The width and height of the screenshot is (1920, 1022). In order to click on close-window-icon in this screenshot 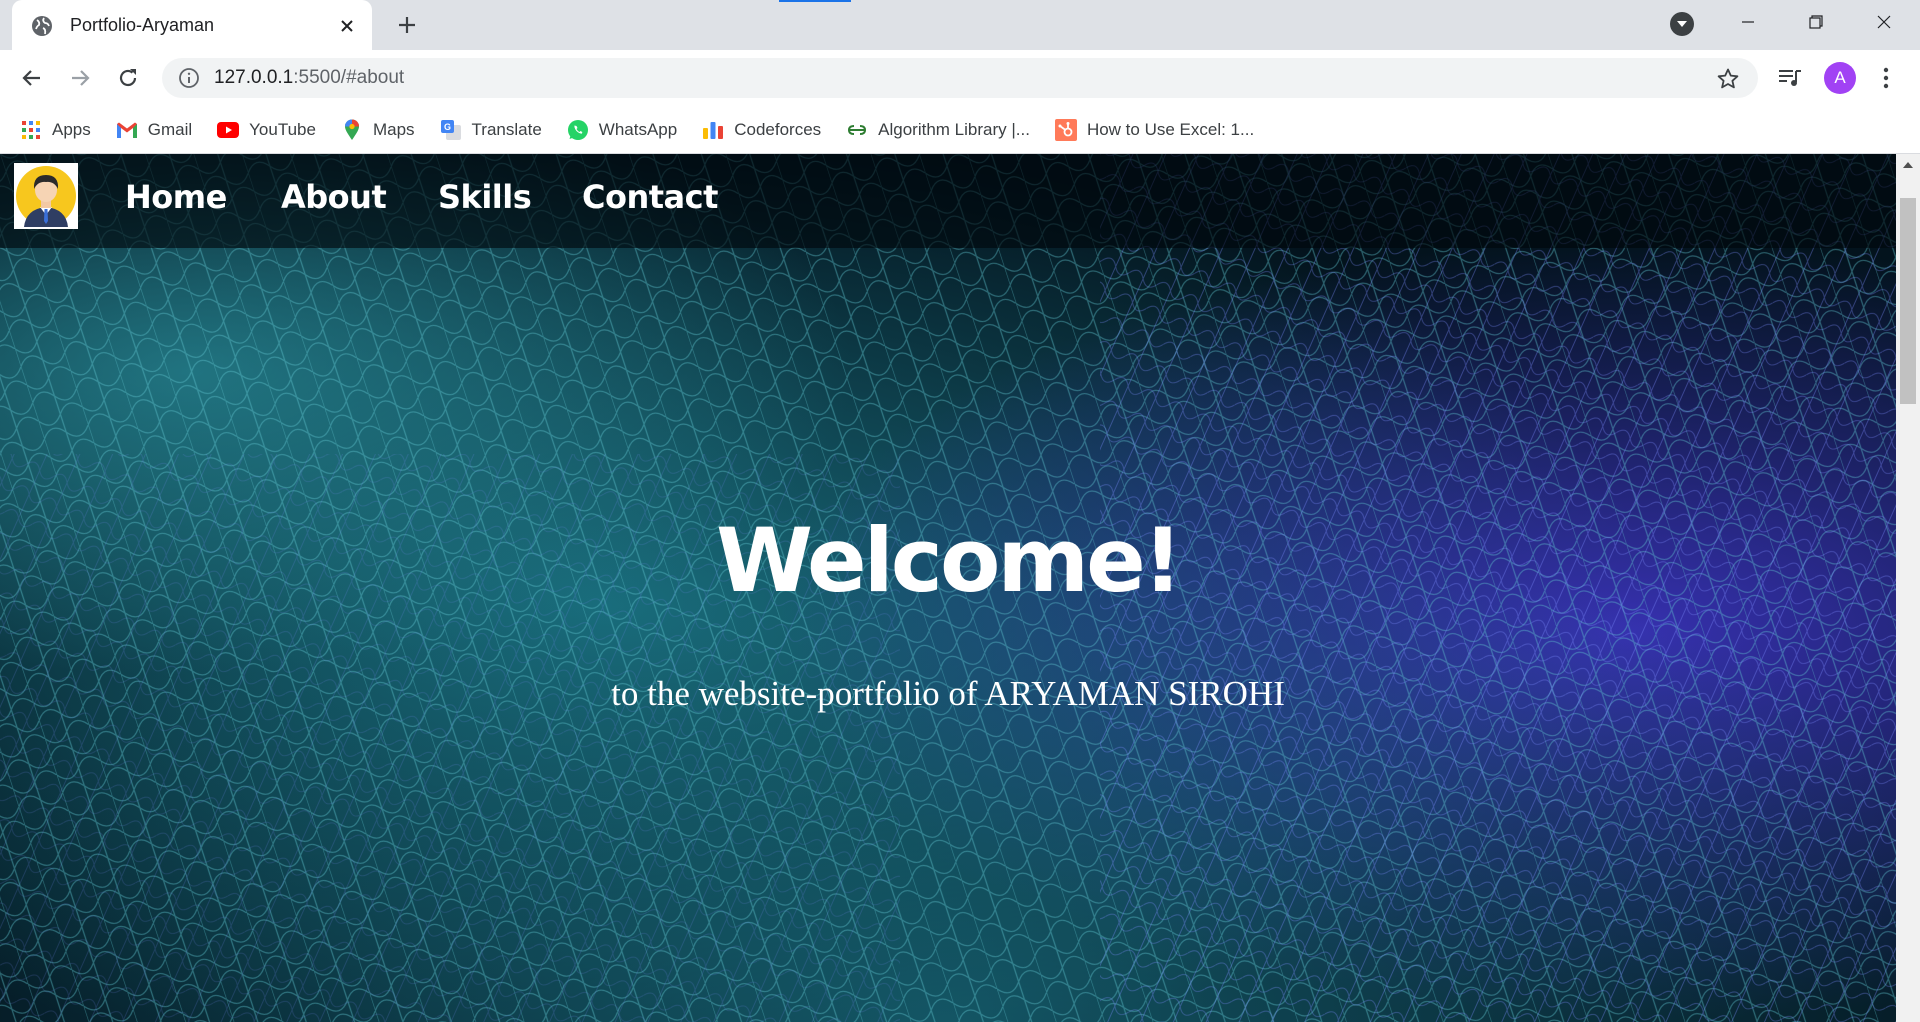, I will do `click(1884, 22)`.